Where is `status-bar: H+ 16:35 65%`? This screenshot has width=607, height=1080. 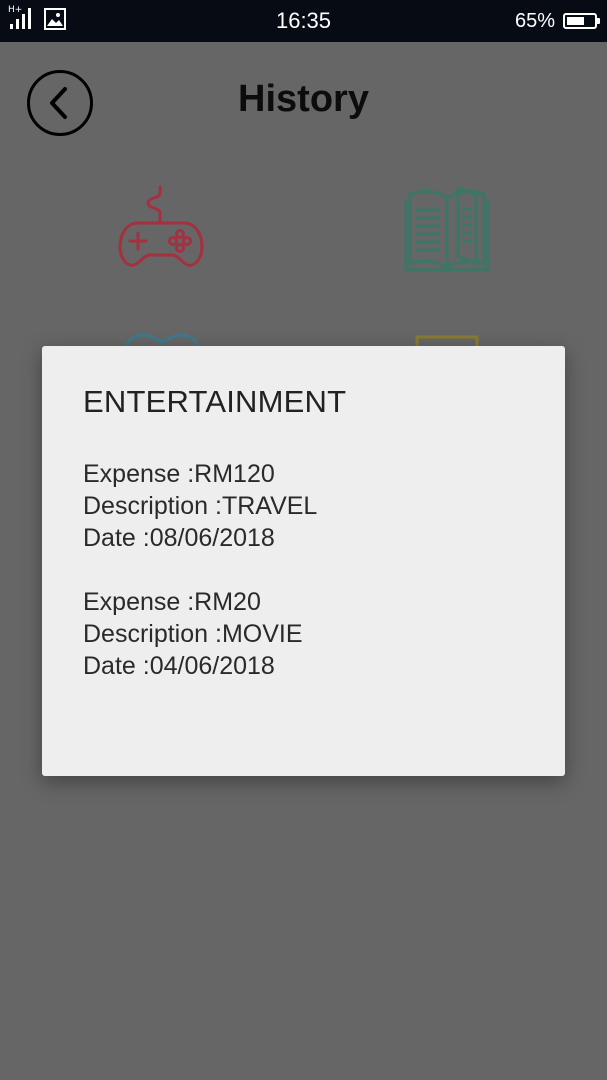
status-bar: H+ 16:35 65% is located at coordinates (303, 21).